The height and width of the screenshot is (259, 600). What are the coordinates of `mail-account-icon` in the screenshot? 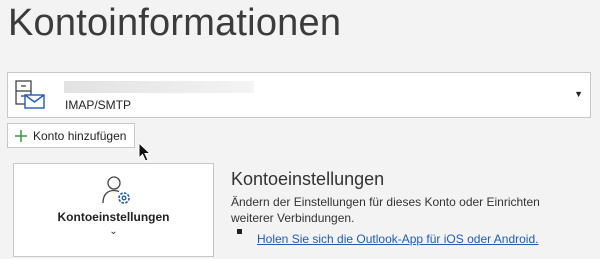 It's located at (30, 95).